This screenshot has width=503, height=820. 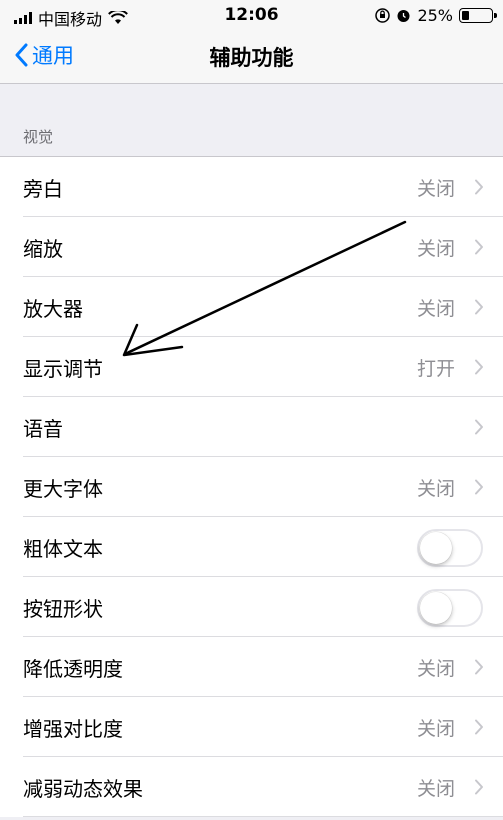 What do you see at coordinates (63, 608) in the screenshot?
I see `row-label: 按钮形状` at bounding box center [63, 608].